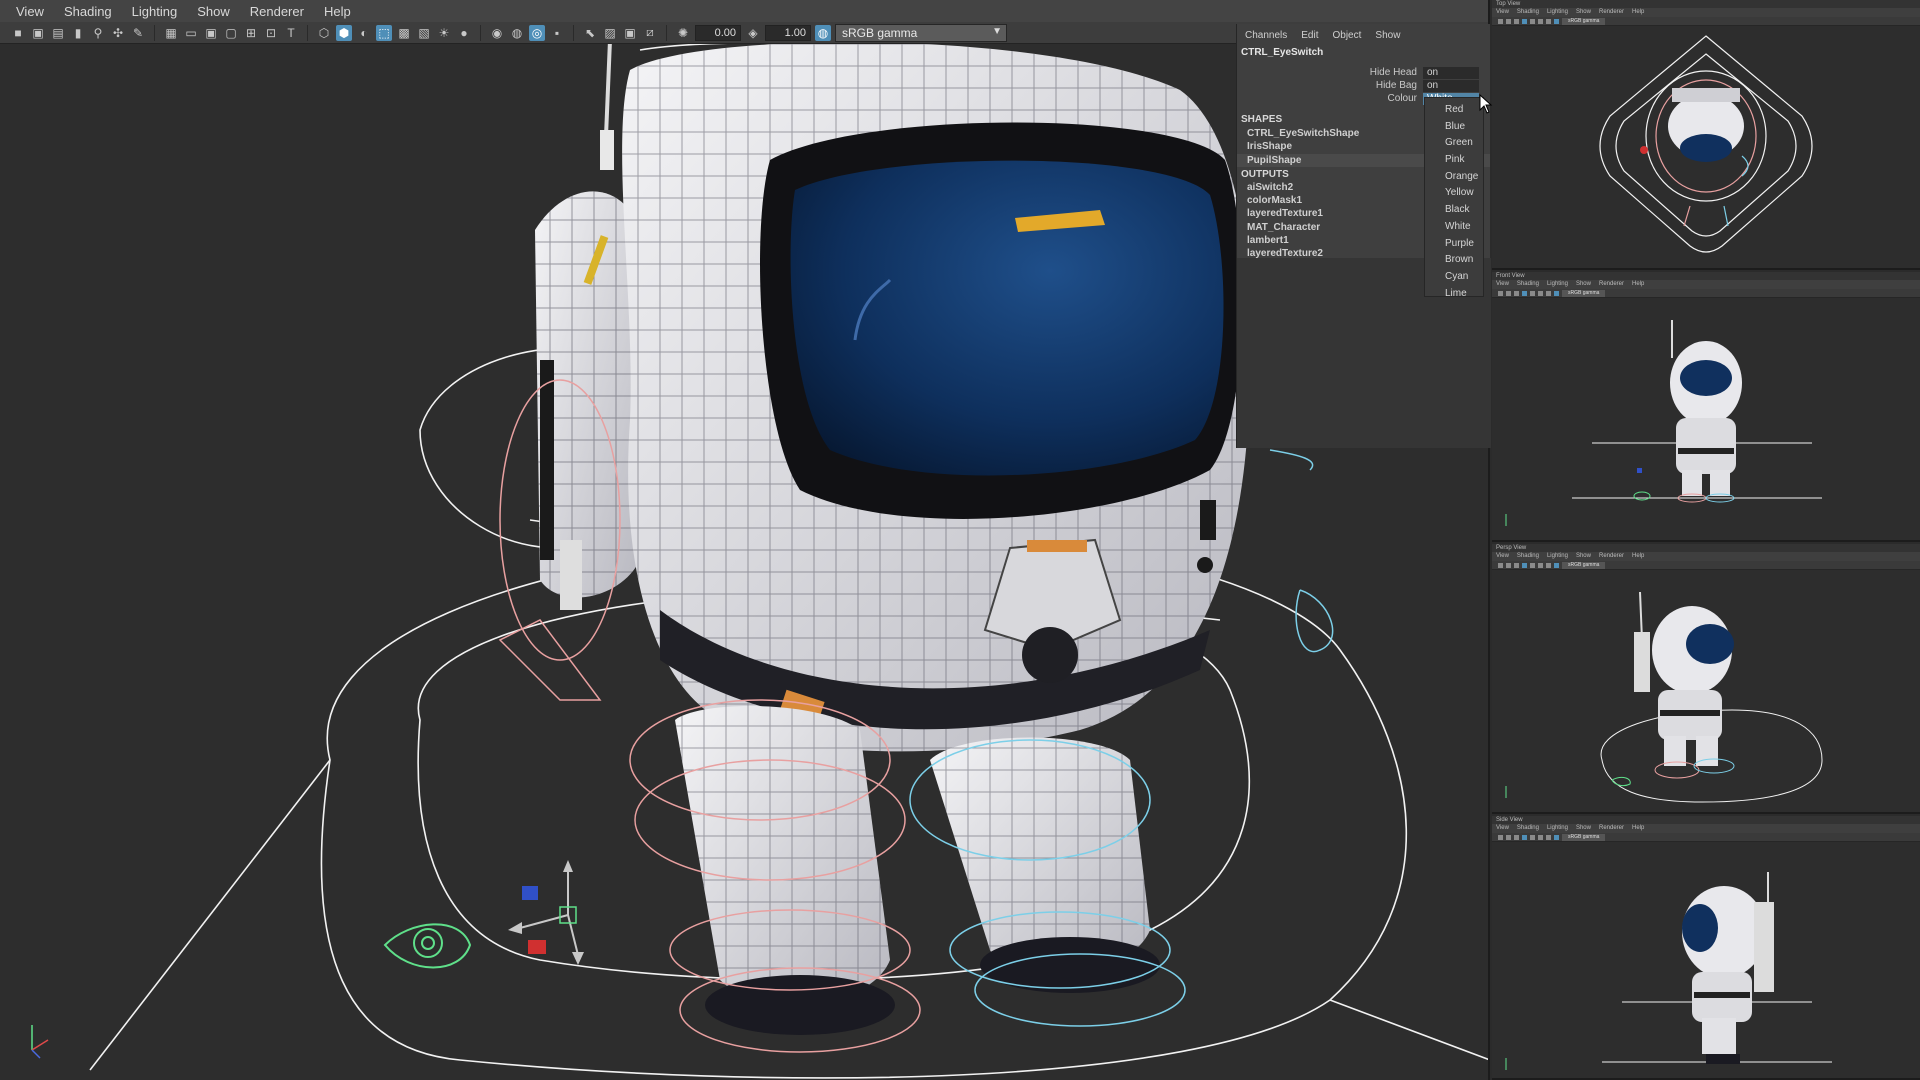 This screenshot has height=1080, width=1920. Describe the element at coordinates (1363, 72) in the screenshot. I see `attr-row-hide-head: Hide Head on` at that location.